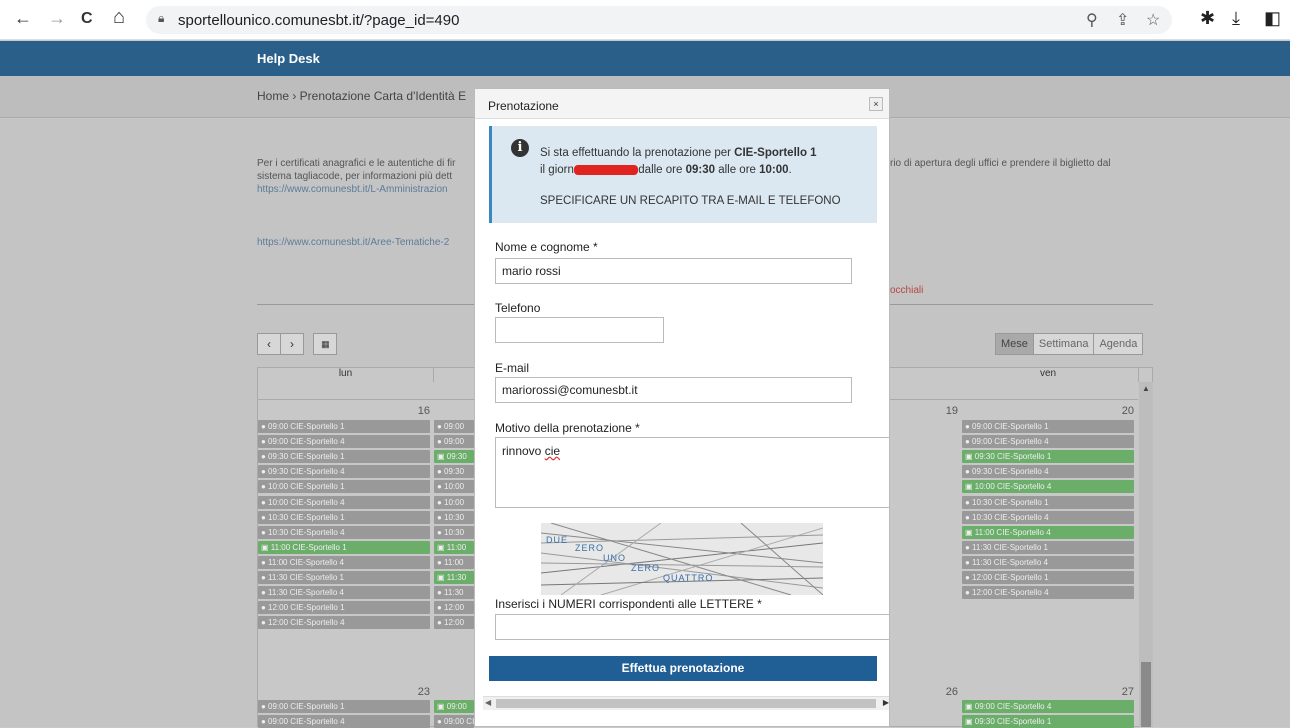  What do you see at coordinates (683, 668) in the screenshot?
I see `submit-booking-button: Effettua prenotazione` at bounding box center [683, 668].